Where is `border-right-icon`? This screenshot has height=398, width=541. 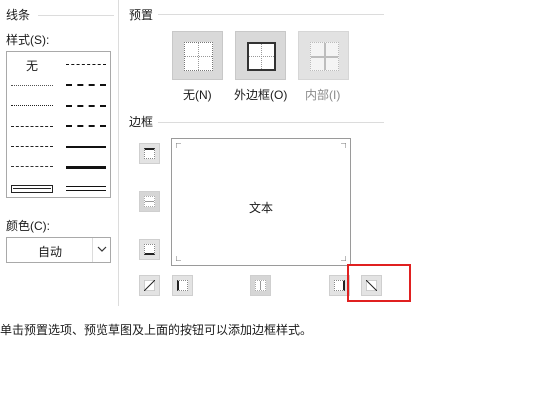
border-right-icon is located at coordinates (339, 285).